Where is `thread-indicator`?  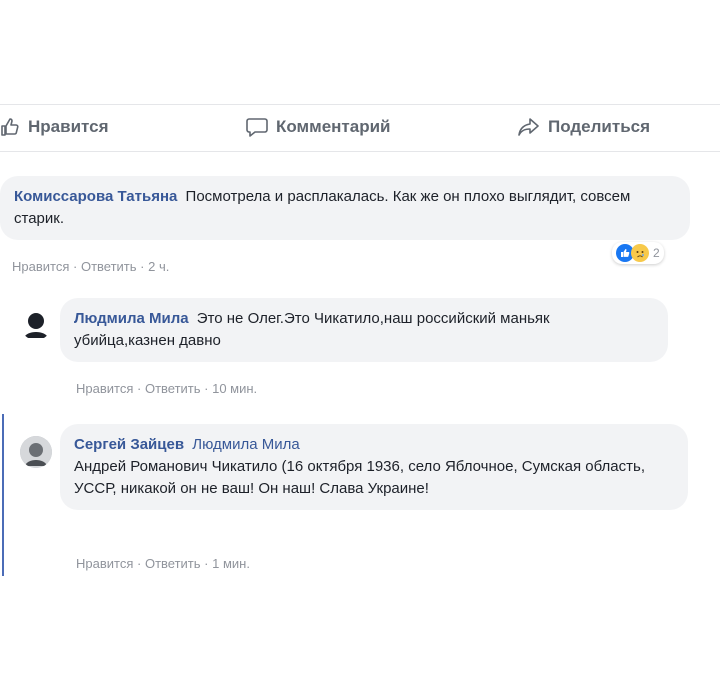 thread-indicator is located at coordinates (3, 495).